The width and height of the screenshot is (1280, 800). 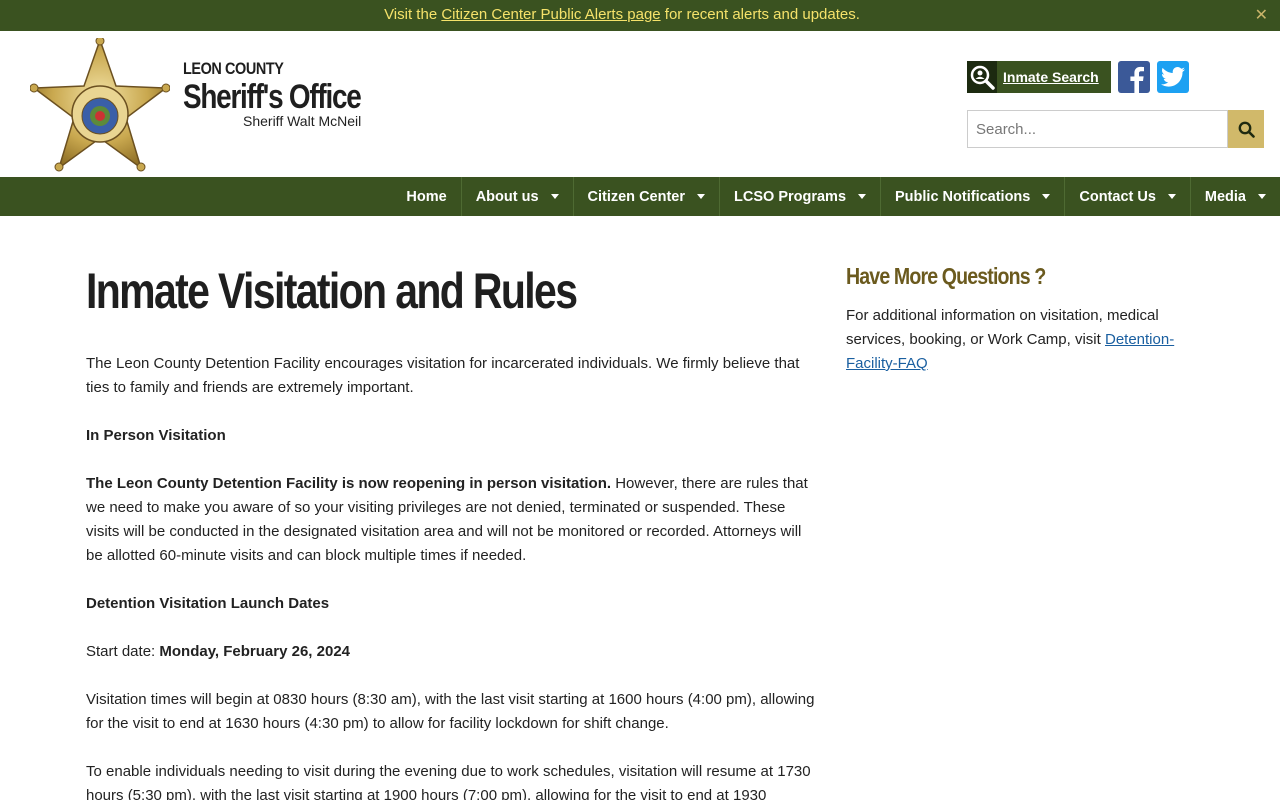 I want to click on sidebar-title: Have More Questions ?, so click(x=946, y=276).